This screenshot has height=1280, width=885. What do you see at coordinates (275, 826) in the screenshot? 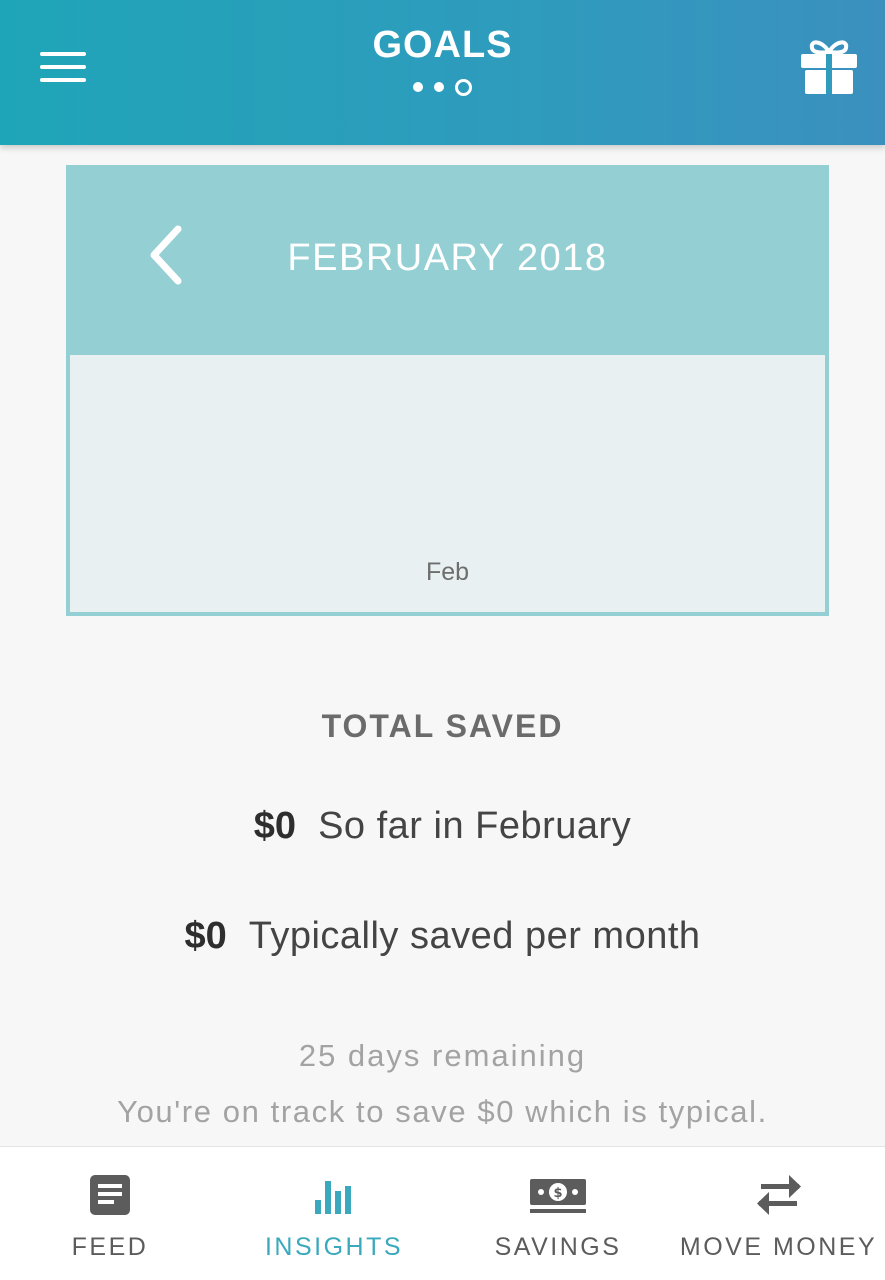
I see `saved-so-far-amount: $0` at bounding box center [275, 826].